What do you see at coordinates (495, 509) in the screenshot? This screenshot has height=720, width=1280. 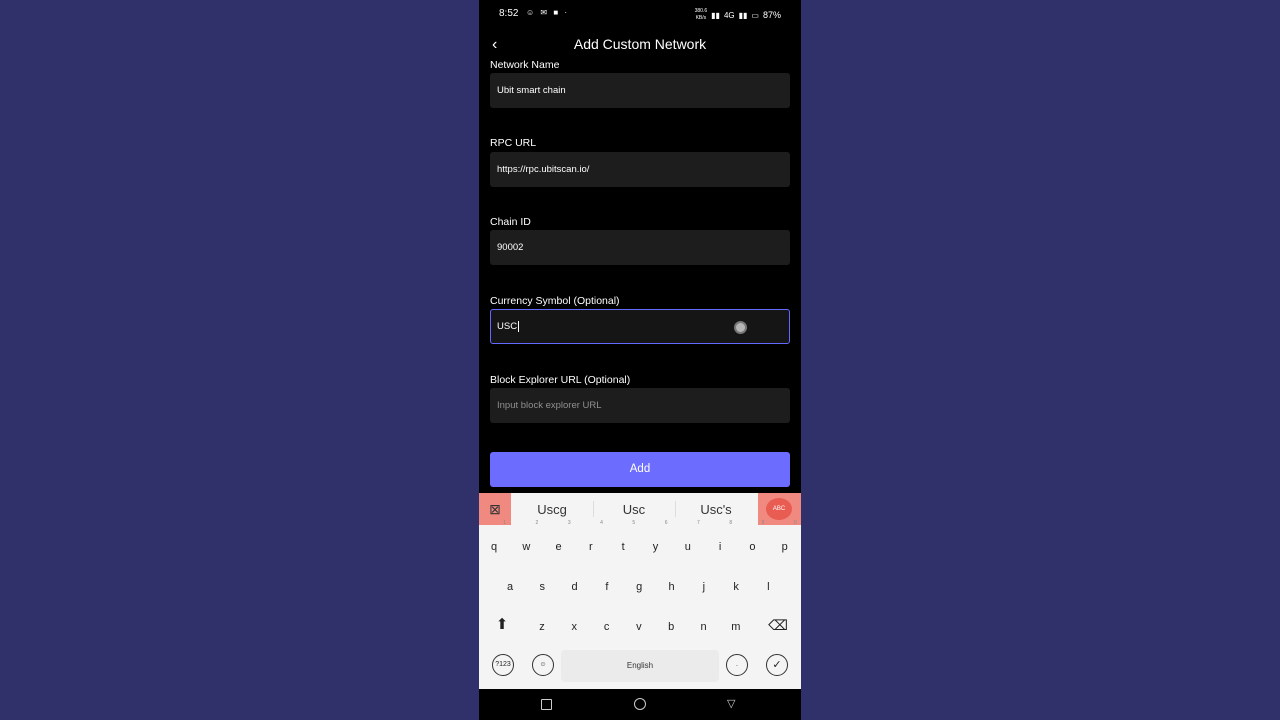 I see `clipboard-icon: ⊠` at bounding box center [495, 509].